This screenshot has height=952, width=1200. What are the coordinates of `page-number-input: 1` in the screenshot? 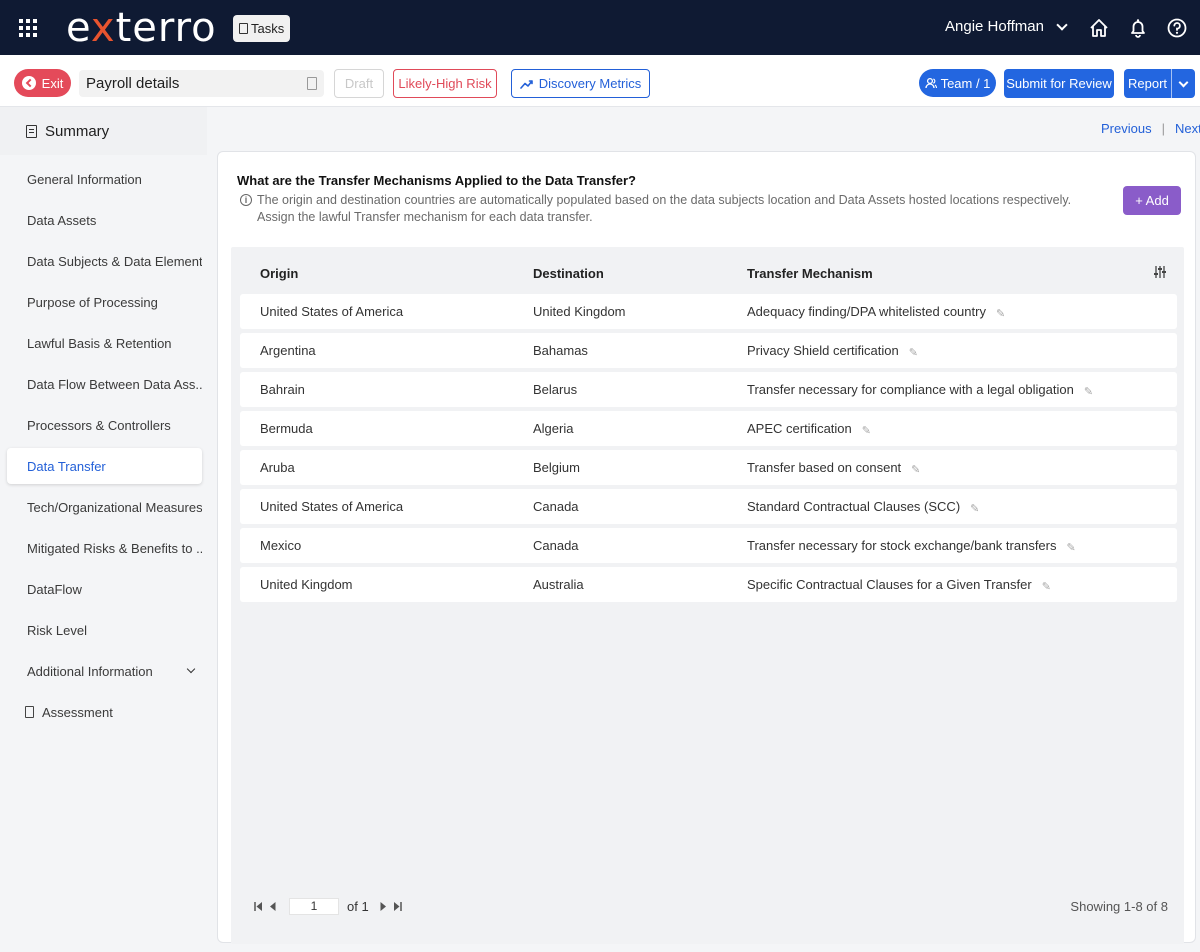 It's located at (314, 906).